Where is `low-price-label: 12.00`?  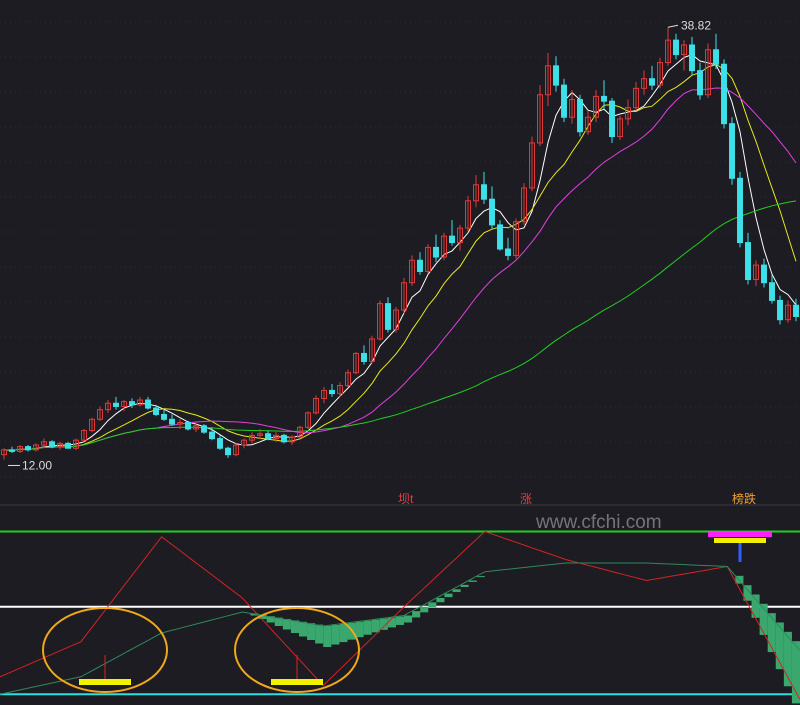 low-price-label: 12.00 is located at coordinates (37, 465).